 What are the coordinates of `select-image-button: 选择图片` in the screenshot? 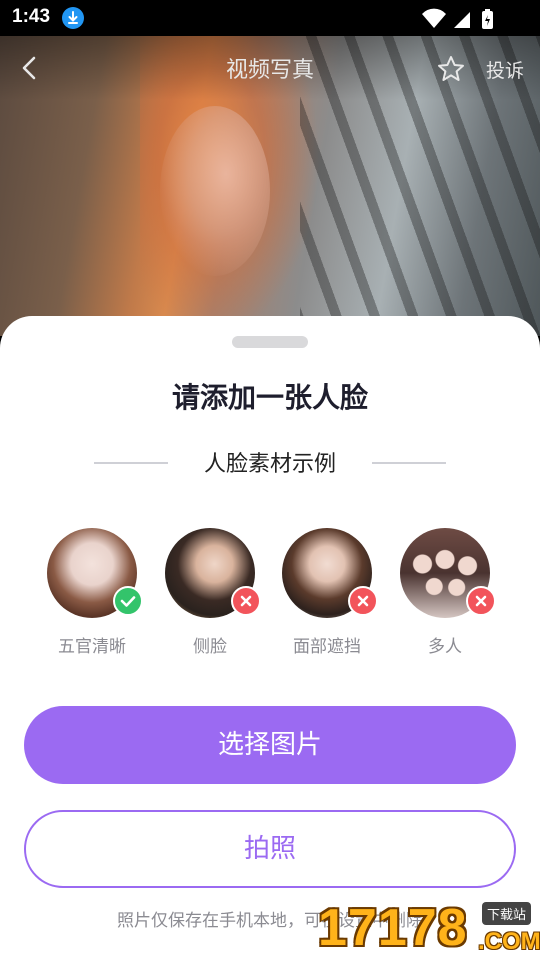 It's located at (270, 745).